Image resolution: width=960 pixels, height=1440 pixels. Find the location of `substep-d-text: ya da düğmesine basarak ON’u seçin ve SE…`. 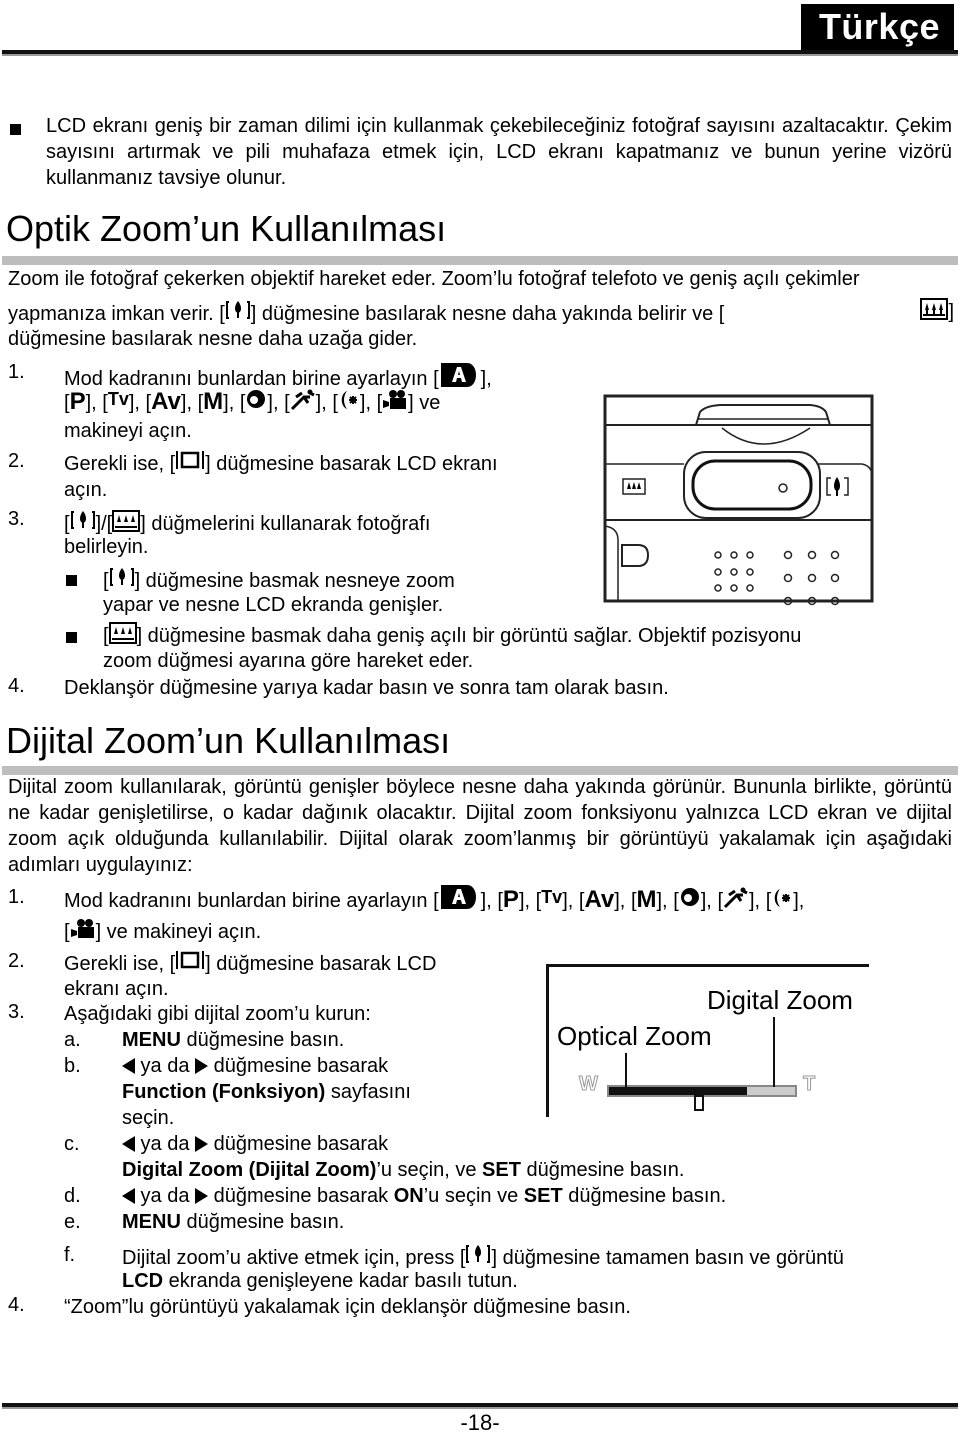

substep-d-text: ya da düğmesine basarak ON’u seçin ve SE… is located at coordinates (424, 1196).